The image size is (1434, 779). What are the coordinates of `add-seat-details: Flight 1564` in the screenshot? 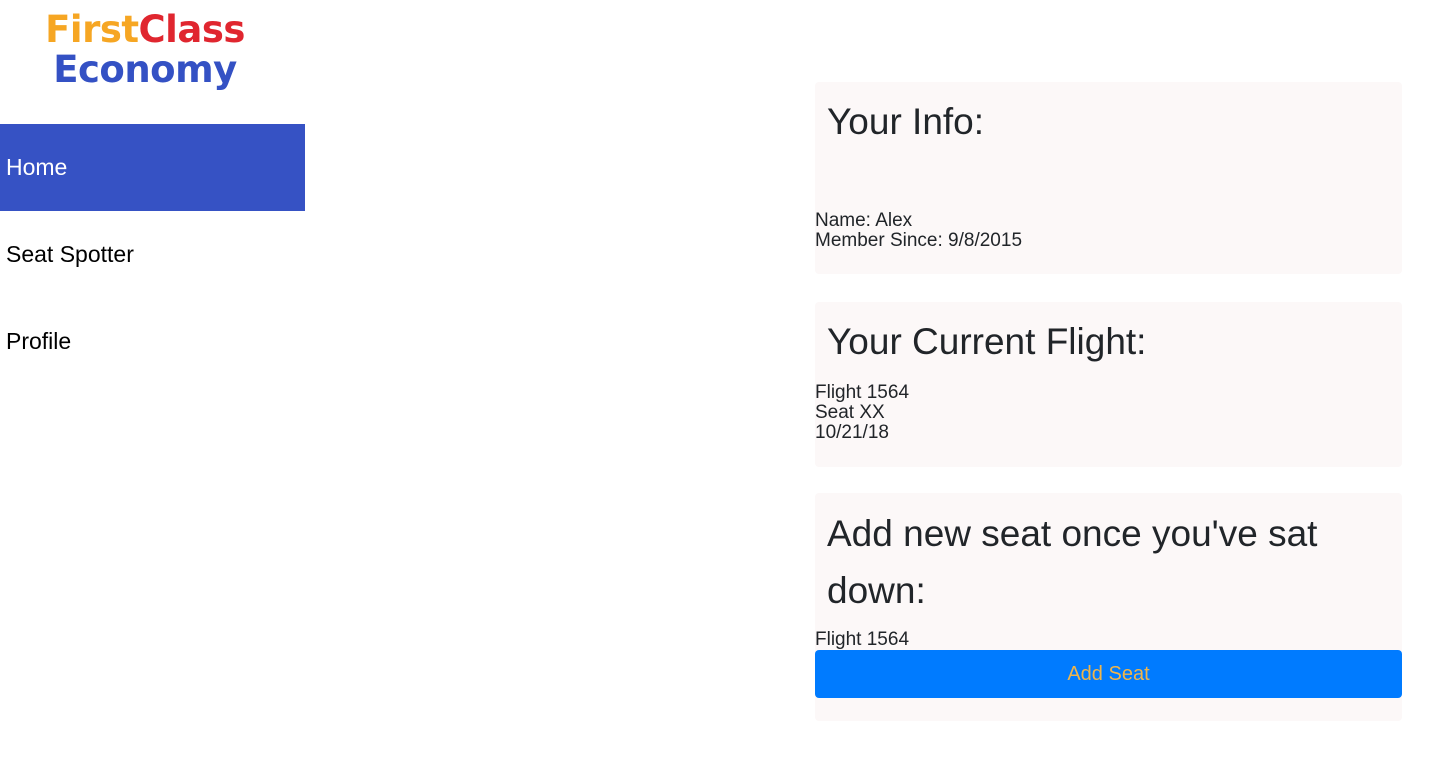 It's located at (862, 640).